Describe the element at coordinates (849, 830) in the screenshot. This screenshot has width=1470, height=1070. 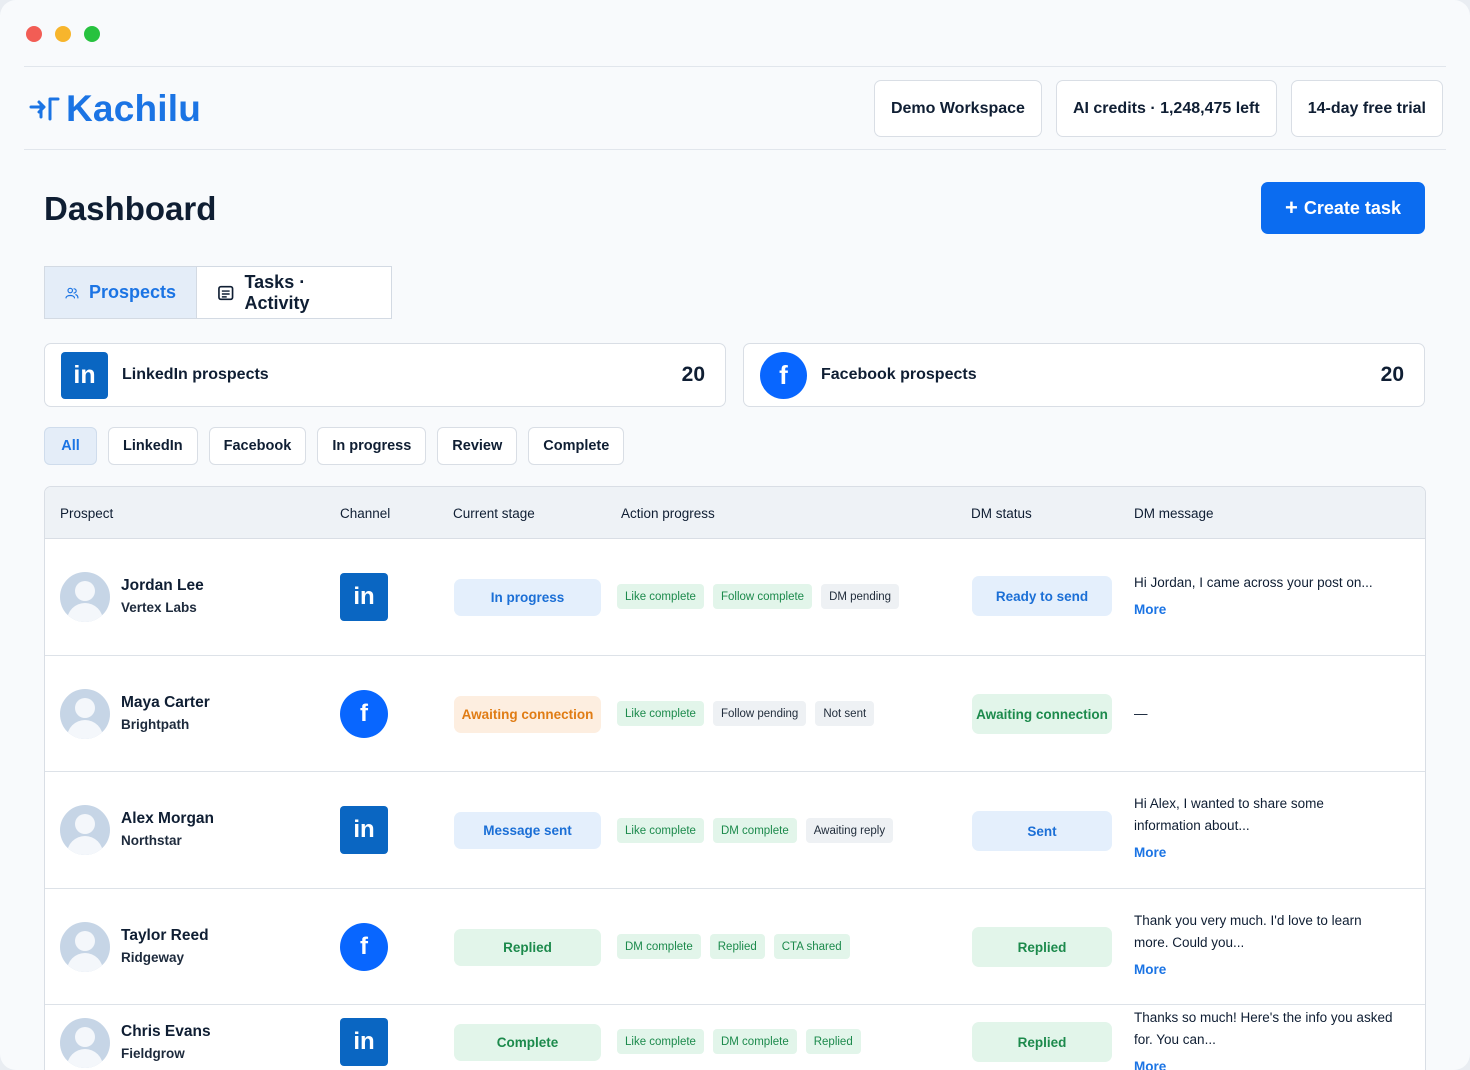
I see `action-chip: Awaiting reply` at that location.